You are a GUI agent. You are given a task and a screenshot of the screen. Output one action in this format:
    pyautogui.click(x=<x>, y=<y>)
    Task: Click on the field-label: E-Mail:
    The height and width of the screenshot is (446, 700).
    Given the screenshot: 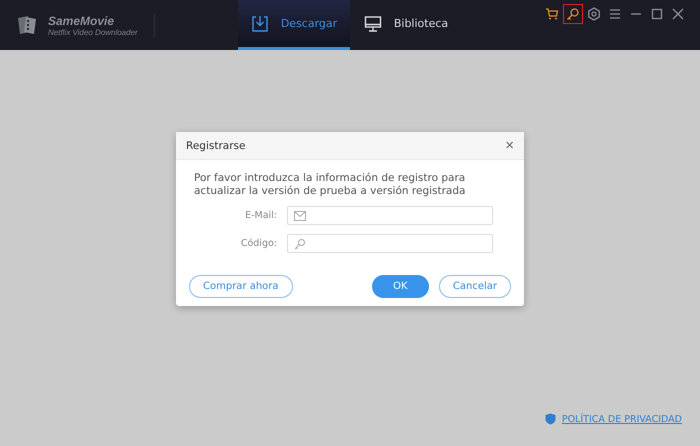 What is the action you would take?
    pyautogui.click(x=260, y=216)
    